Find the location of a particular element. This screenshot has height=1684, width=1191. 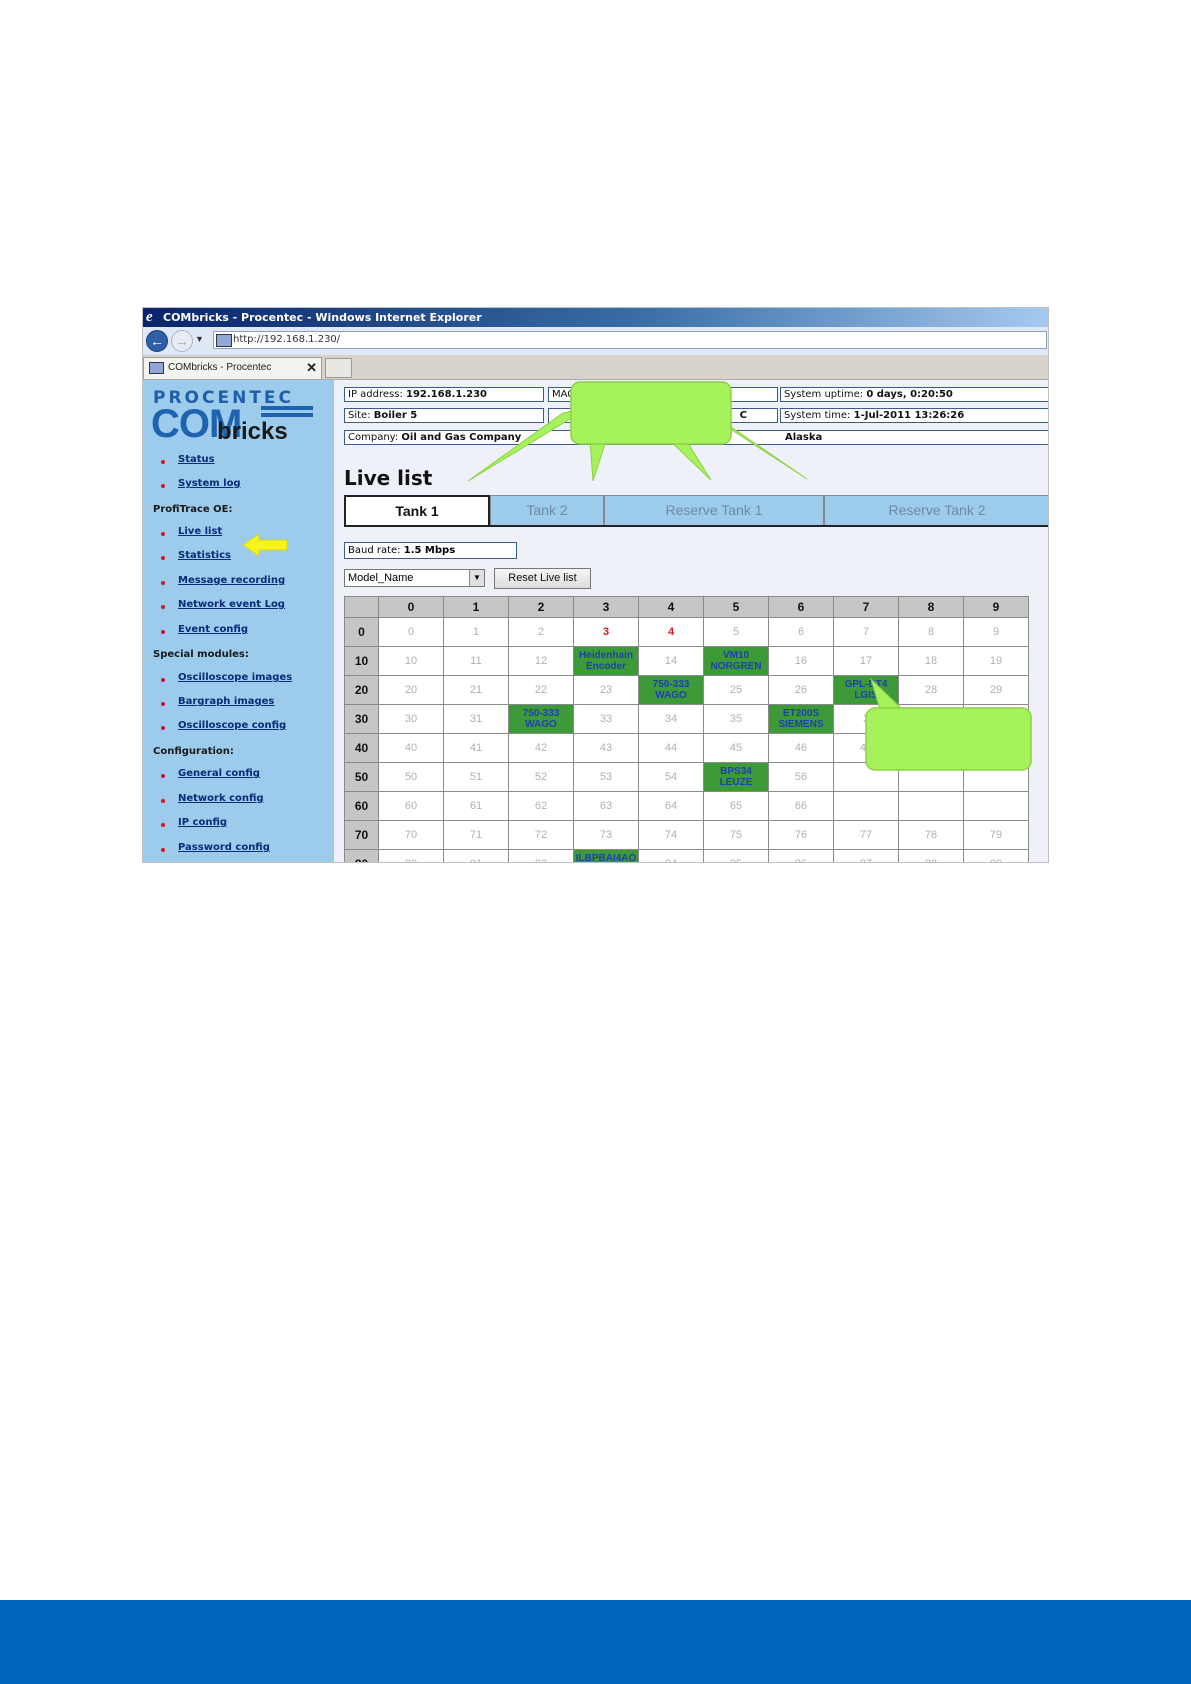

info-label: Site: is located at coordinates (359, 415).